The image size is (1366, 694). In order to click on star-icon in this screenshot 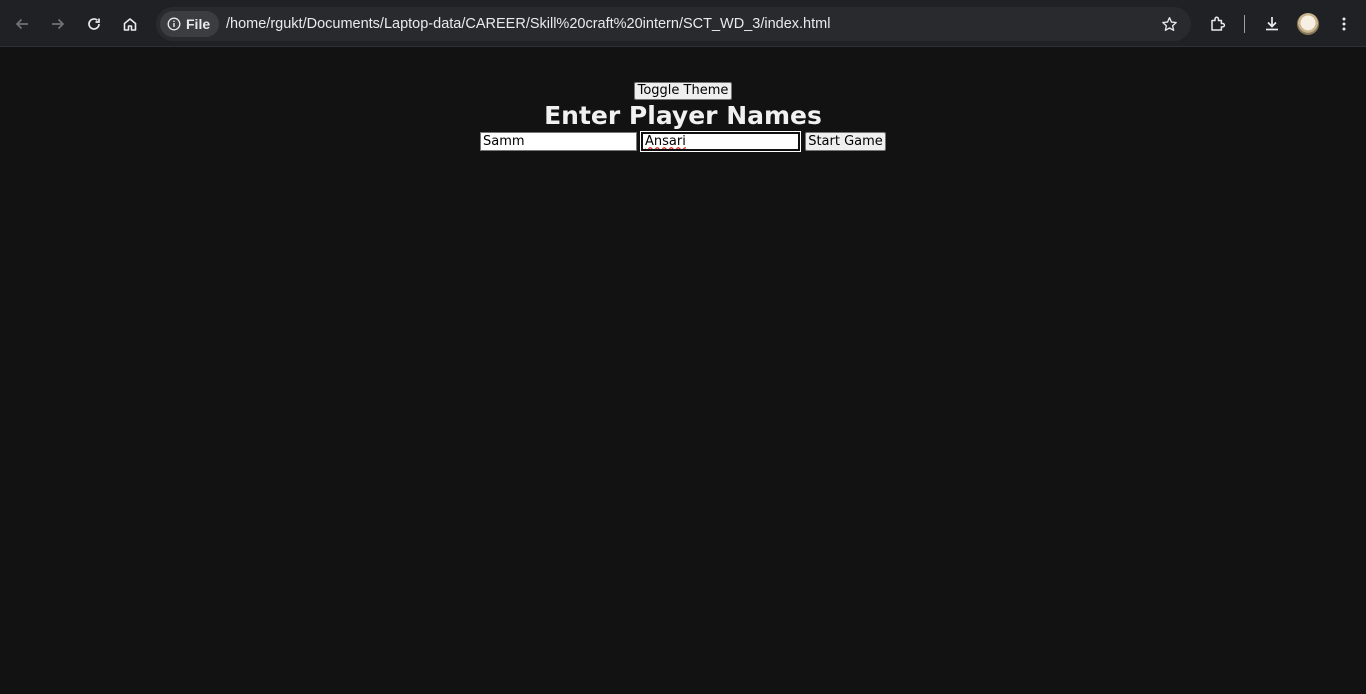, I will do `click(1169, 23)`.